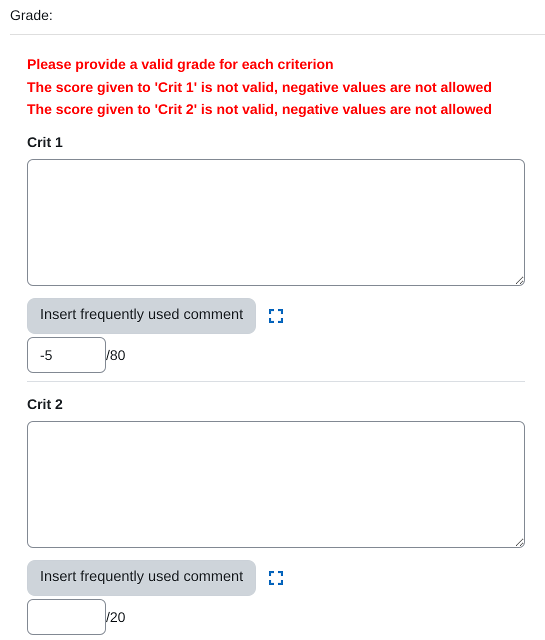 Image resolution: width=545 pixels, height=640 pixels. I want to click on score-field: -5, so click(66, 354).